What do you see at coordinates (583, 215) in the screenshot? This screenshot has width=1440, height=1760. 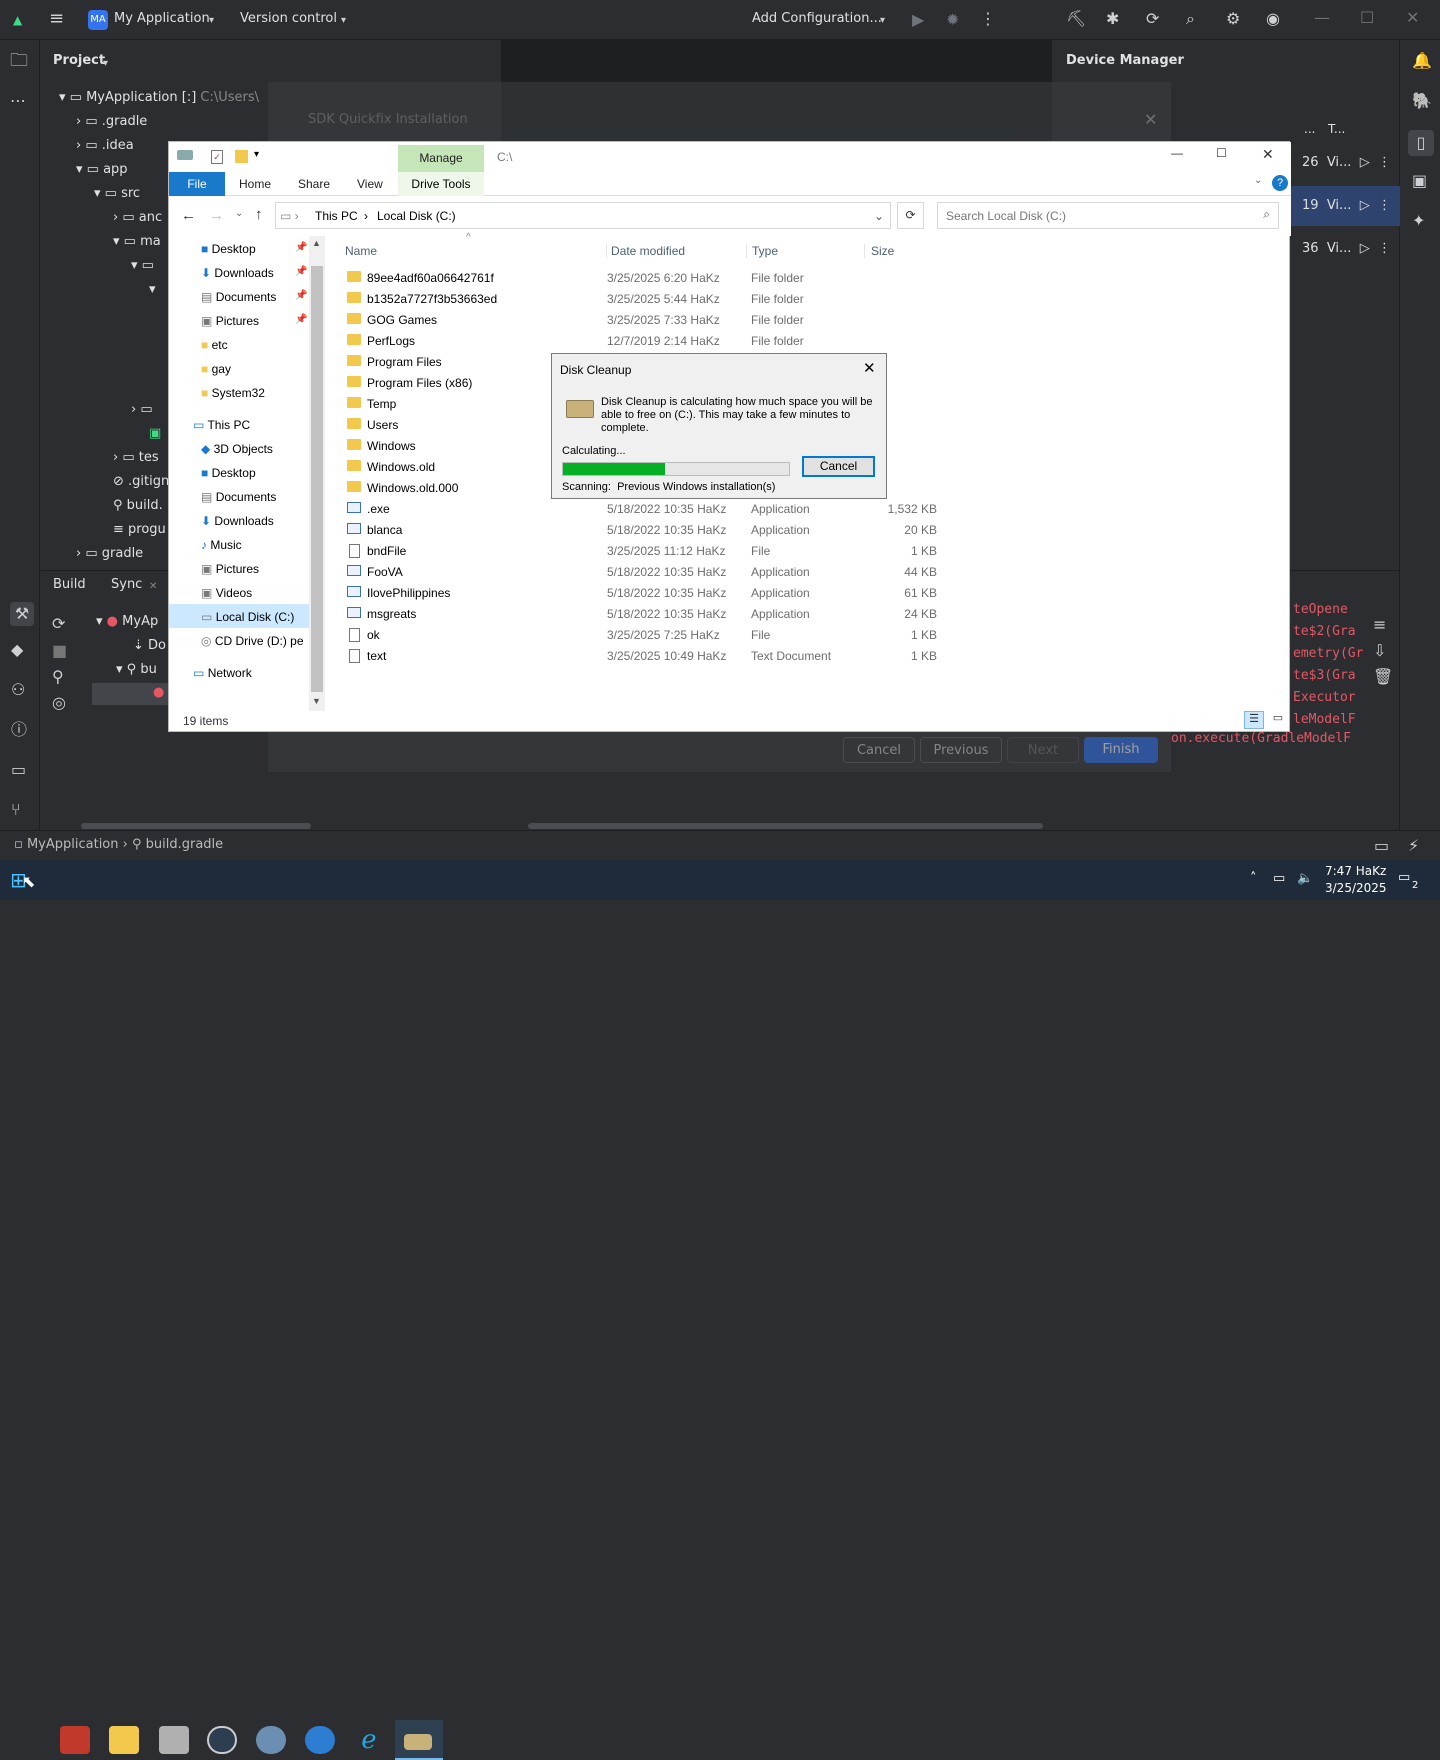 I see `address-bar: ▭ › This PC › Local Disk (C:) ⌄` at bounding box center [583, 215].